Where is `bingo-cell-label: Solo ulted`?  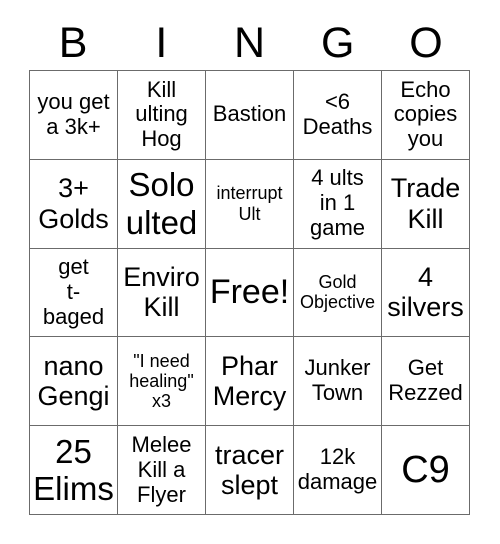
bingo-cell-label: Solo ulted is located at coordinates (161, 203).